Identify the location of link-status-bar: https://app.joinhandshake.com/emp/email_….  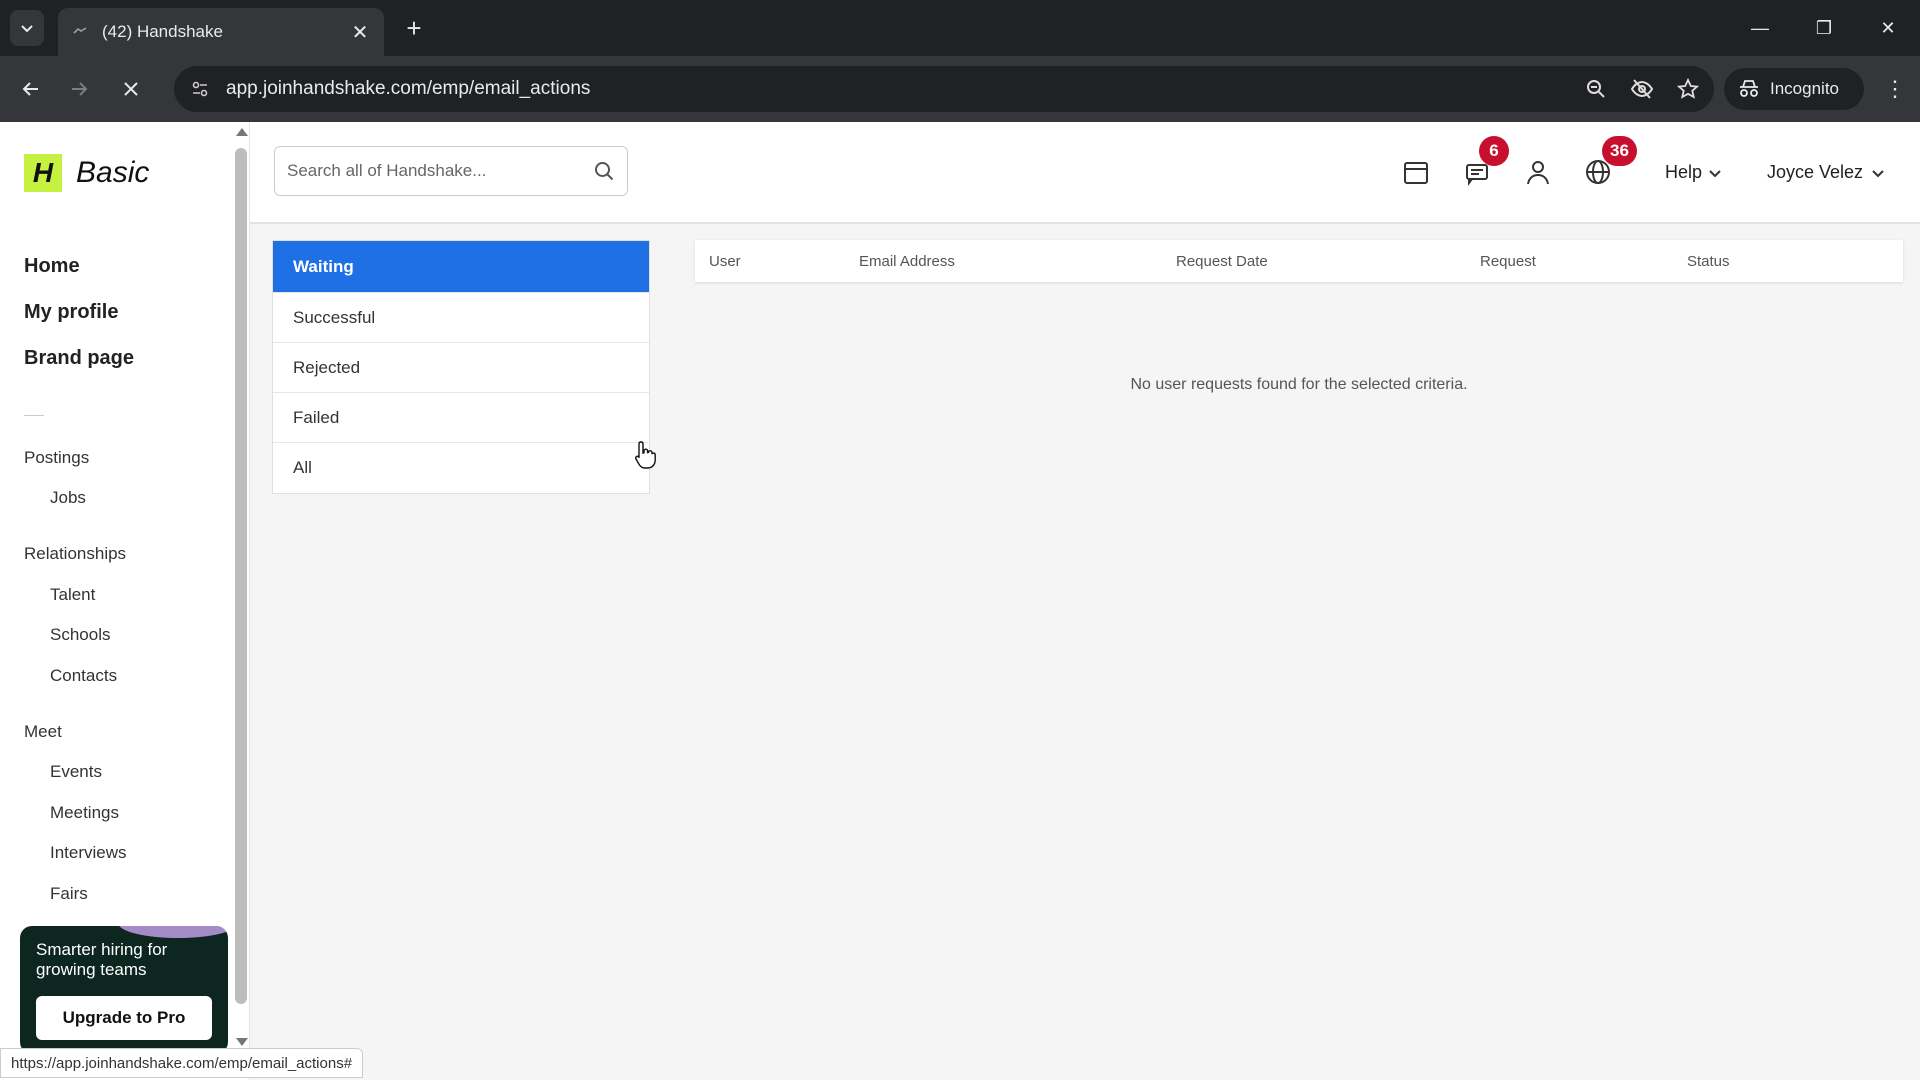
(182, 1063).